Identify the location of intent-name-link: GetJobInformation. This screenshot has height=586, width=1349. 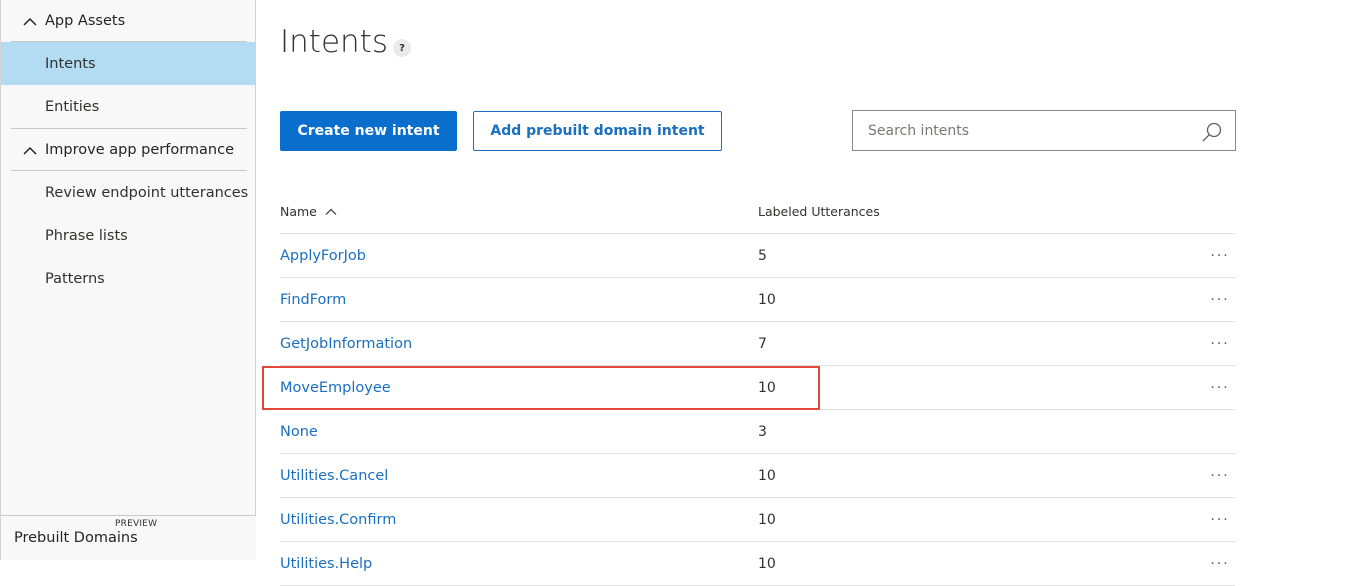
(346, 343).